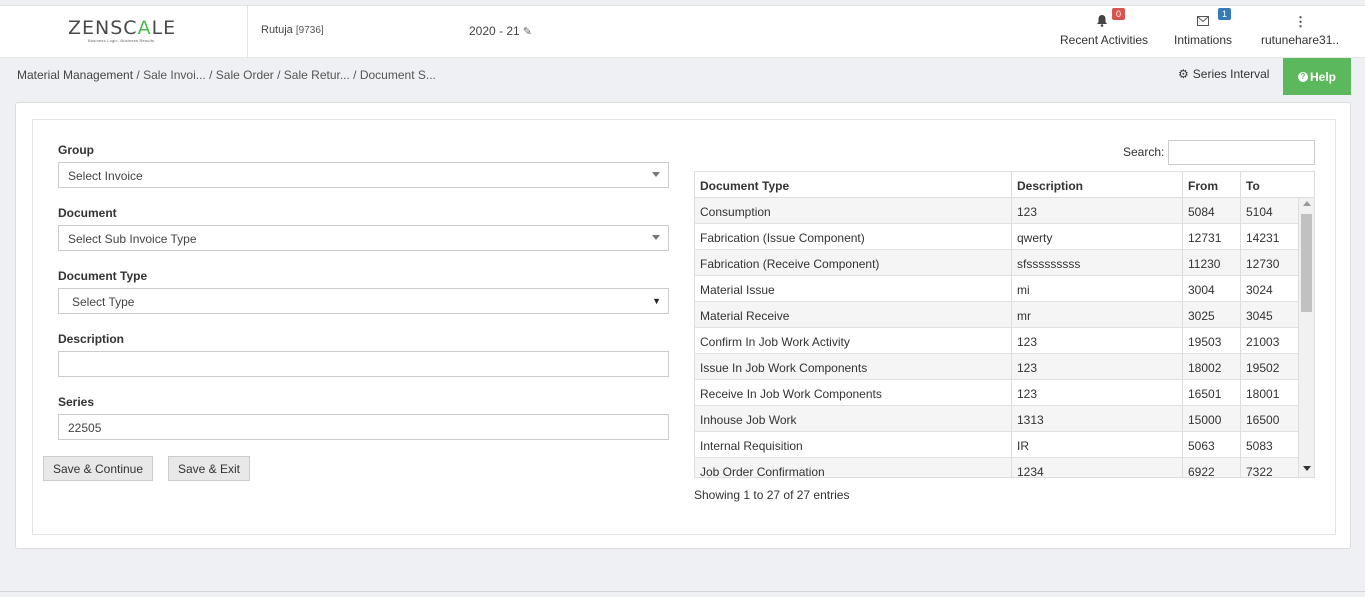  I want to click on table-cell: 5063, so click(1211, 444).